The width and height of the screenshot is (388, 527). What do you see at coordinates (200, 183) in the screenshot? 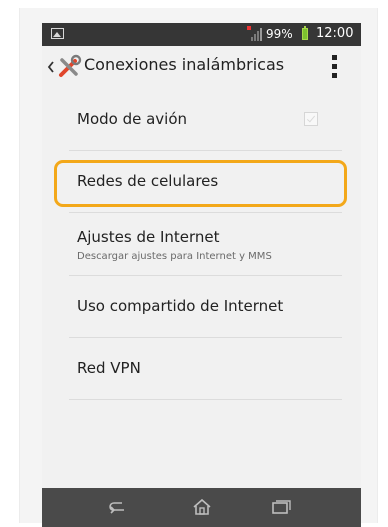
I see `highlight-box` at bounding box center [200, 183].